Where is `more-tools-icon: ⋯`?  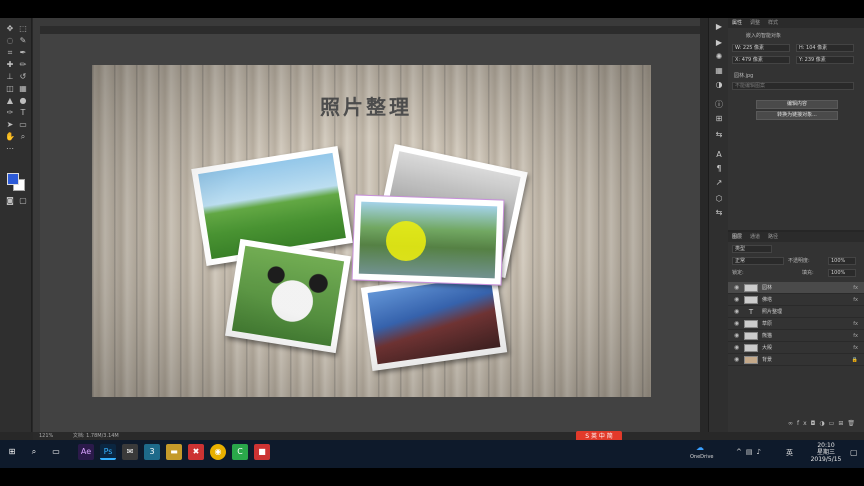
more-tools-icon: ⋯ is located at coordinates (10, 149).